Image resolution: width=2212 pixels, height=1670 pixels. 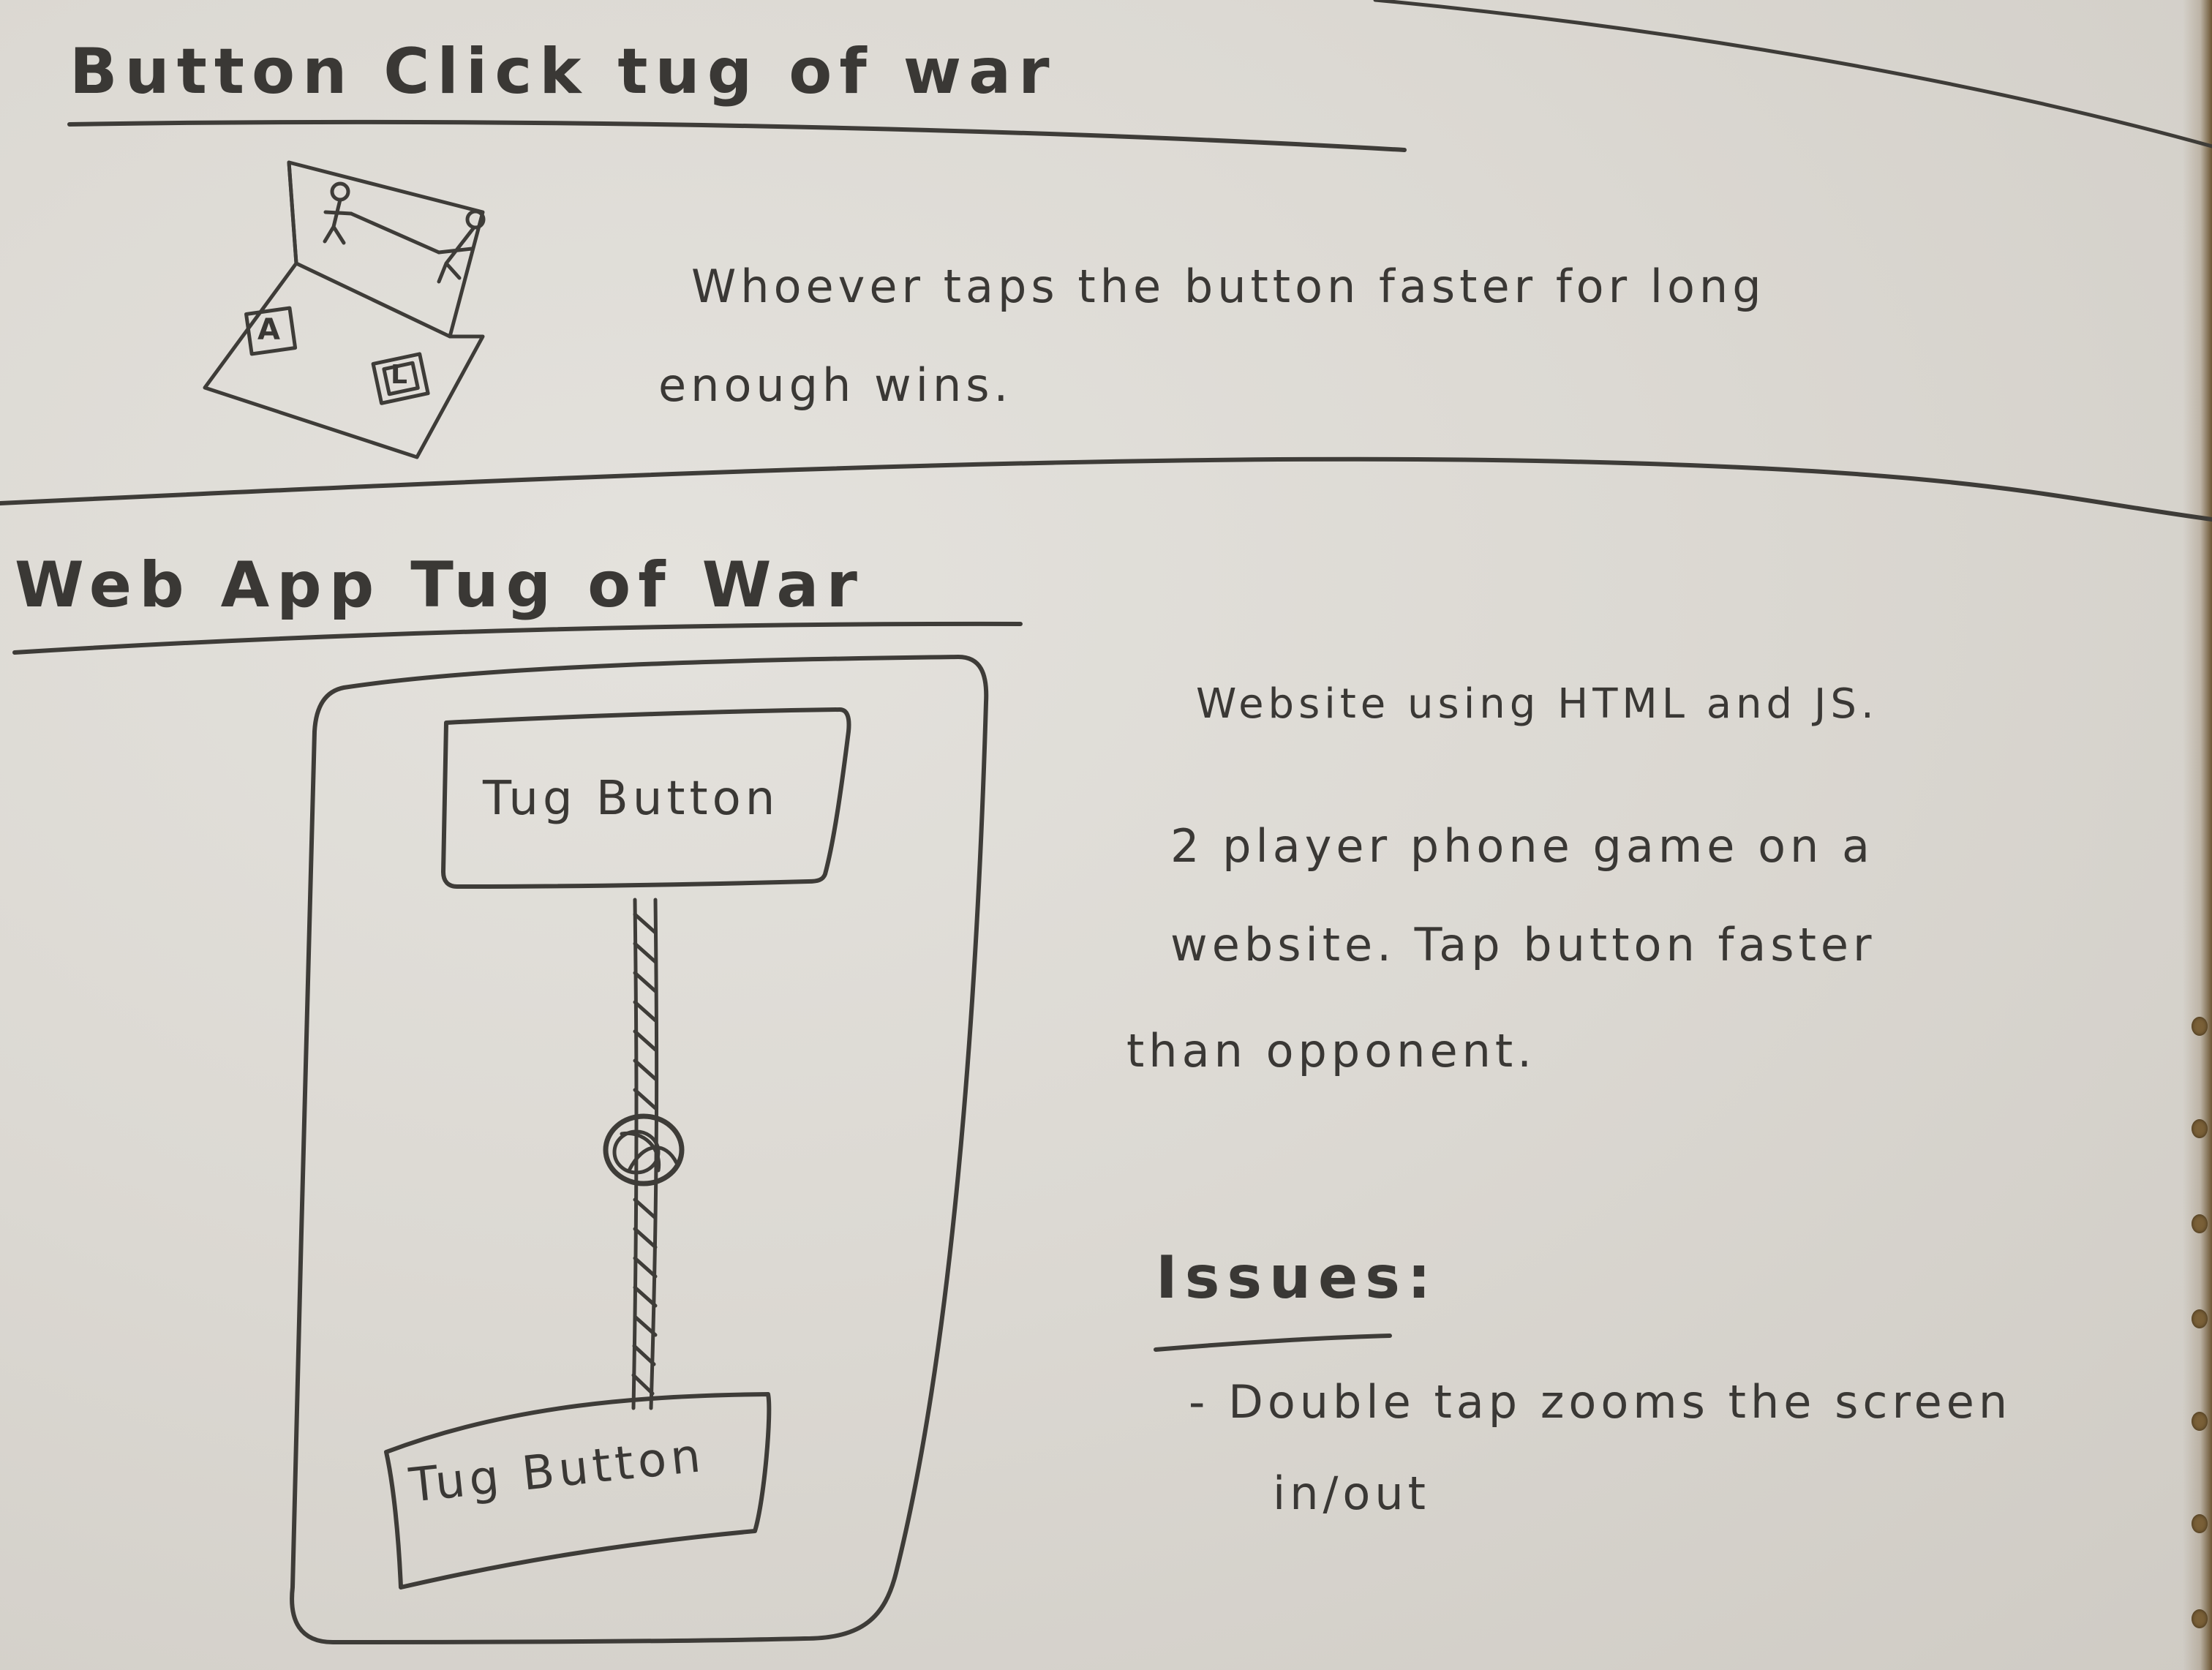 I want to click on notes-line2: 2 player phone game on a, so click(x=1522, y=846).